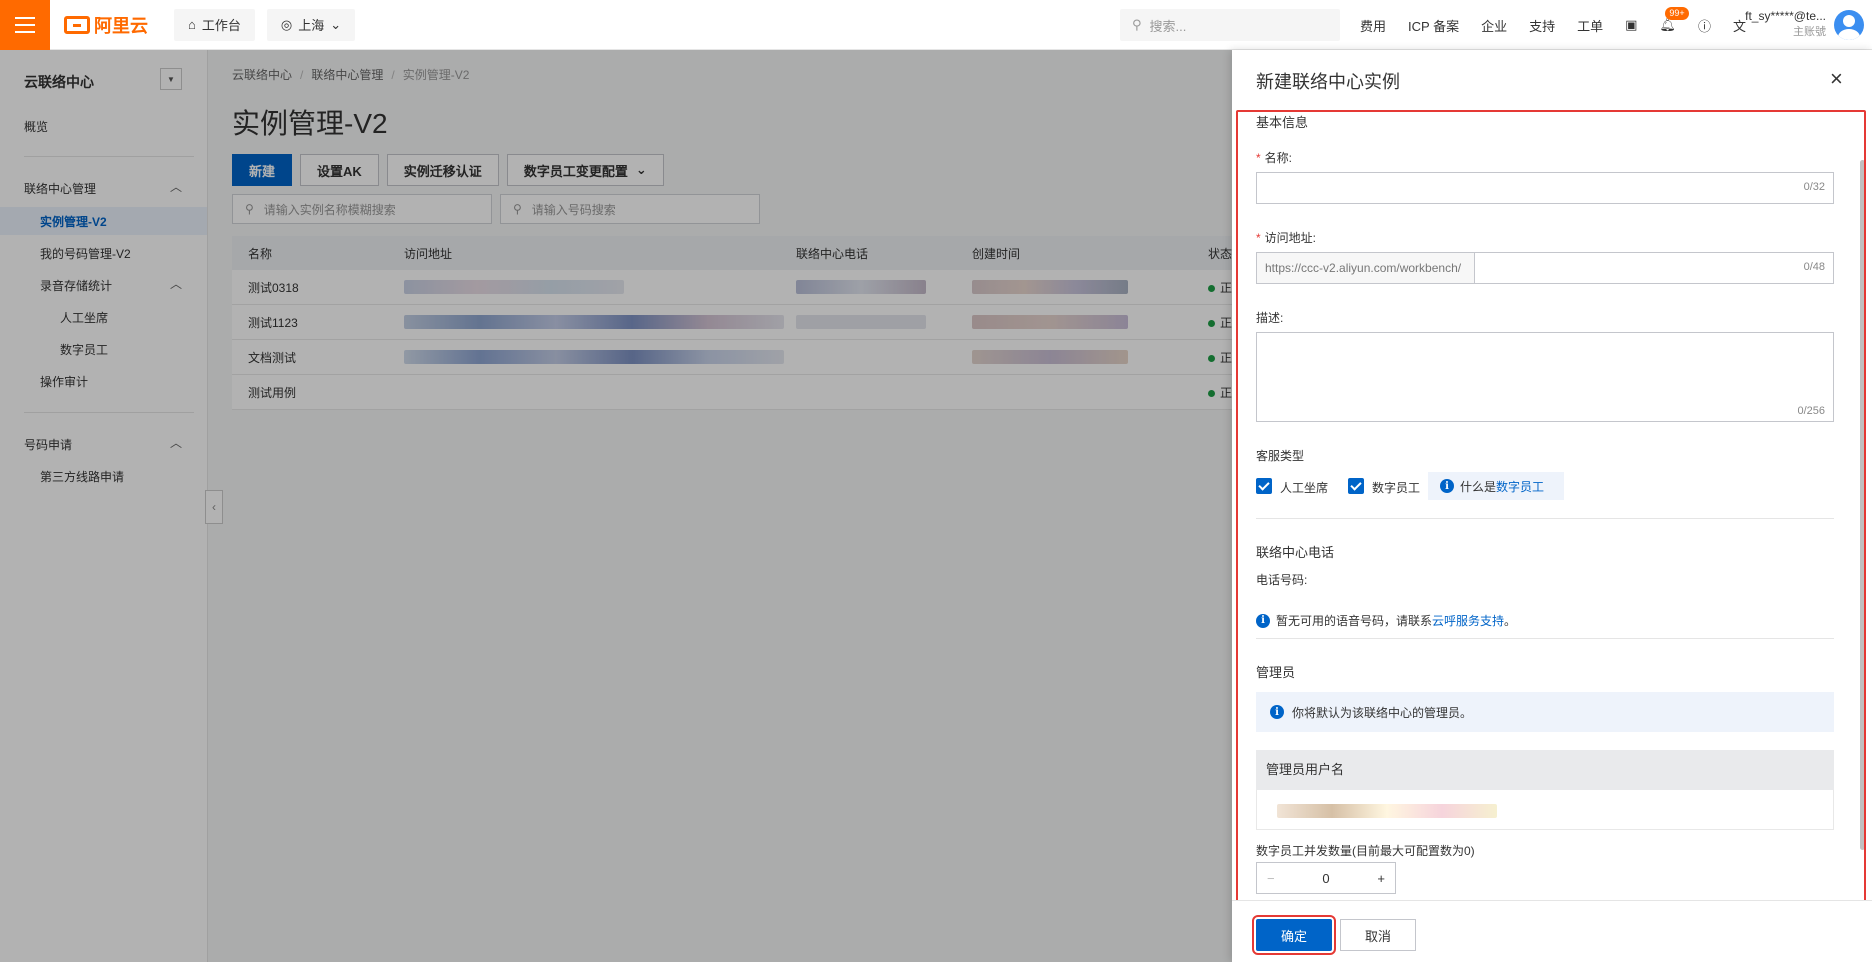  I want to click on region-selector: ◎ 上海 ⌄, so click(311, 24).